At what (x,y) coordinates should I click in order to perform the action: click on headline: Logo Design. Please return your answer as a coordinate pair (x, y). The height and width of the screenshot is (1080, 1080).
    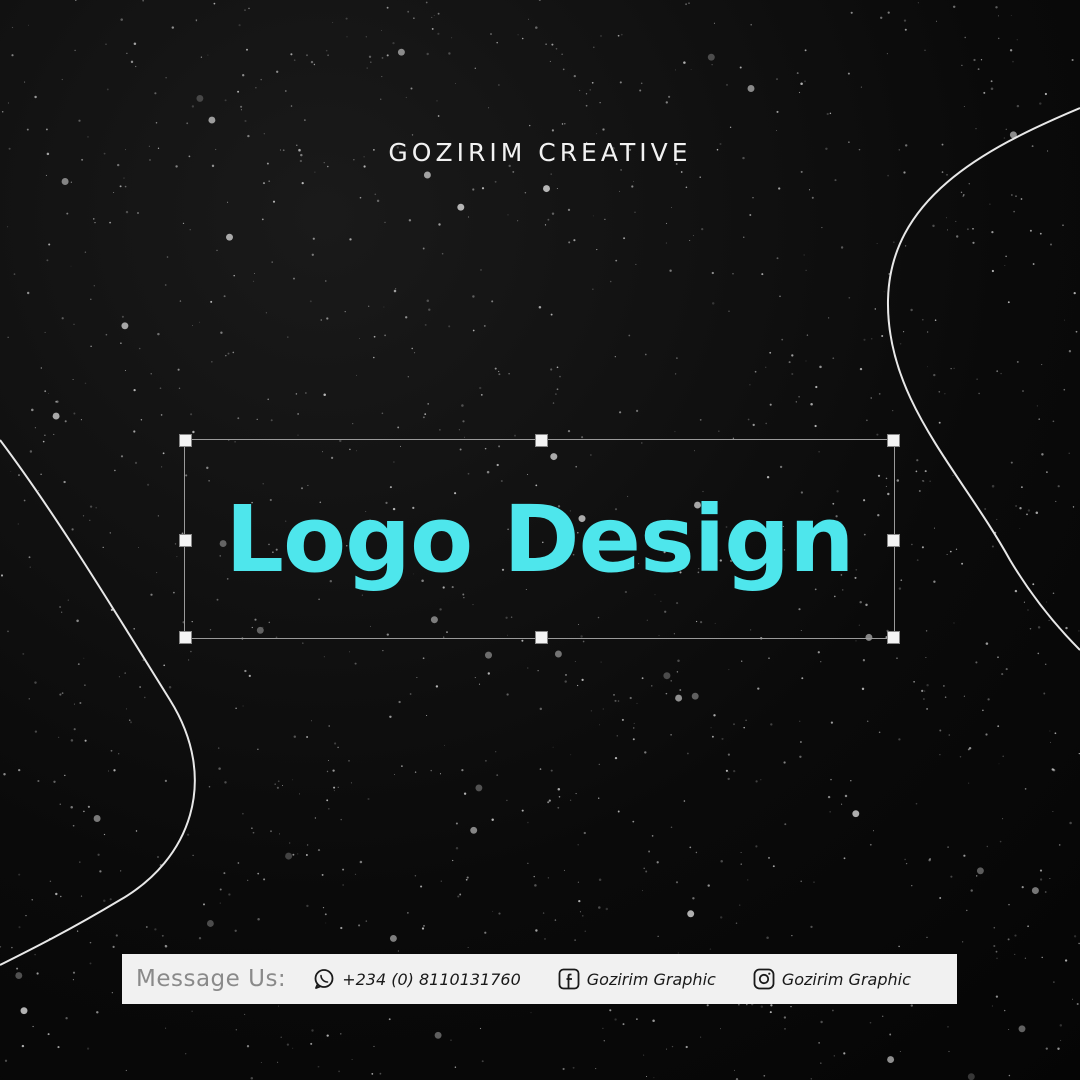
    Looking at the image, I should click on (539, 539).